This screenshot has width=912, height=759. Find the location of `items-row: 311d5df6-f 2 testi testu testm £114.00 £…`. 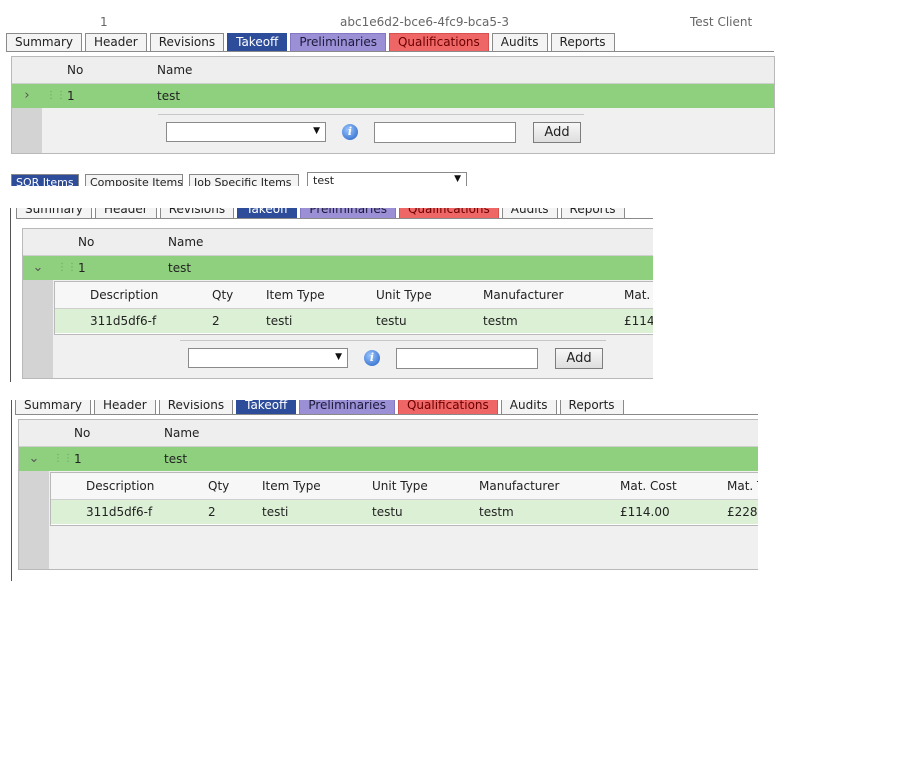

items-row: 311d5df6-f 2 testi testu testm £114.00 £… is located at coordinates (404, 512).